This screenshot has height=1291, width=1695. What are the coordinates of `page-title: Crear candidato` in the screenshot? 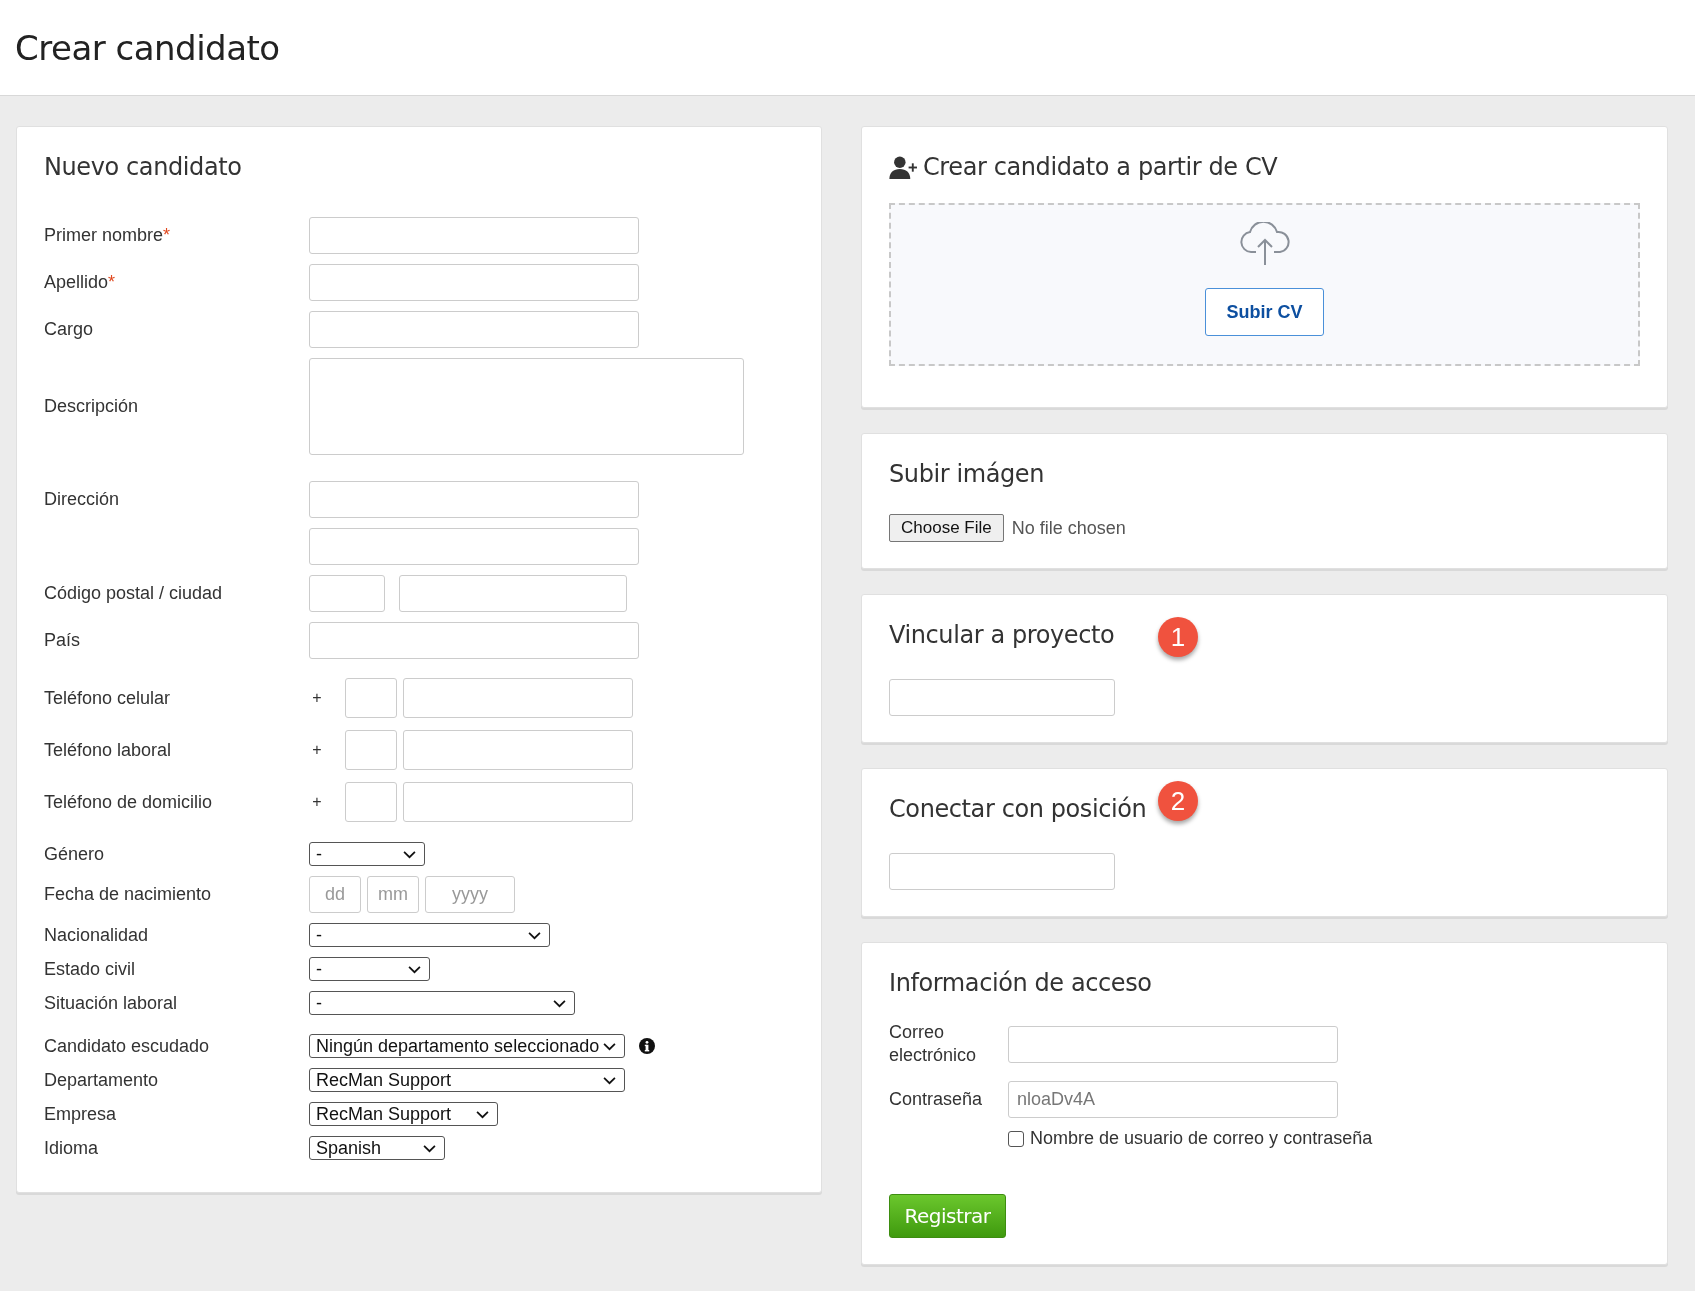 It's located at (147, 47).